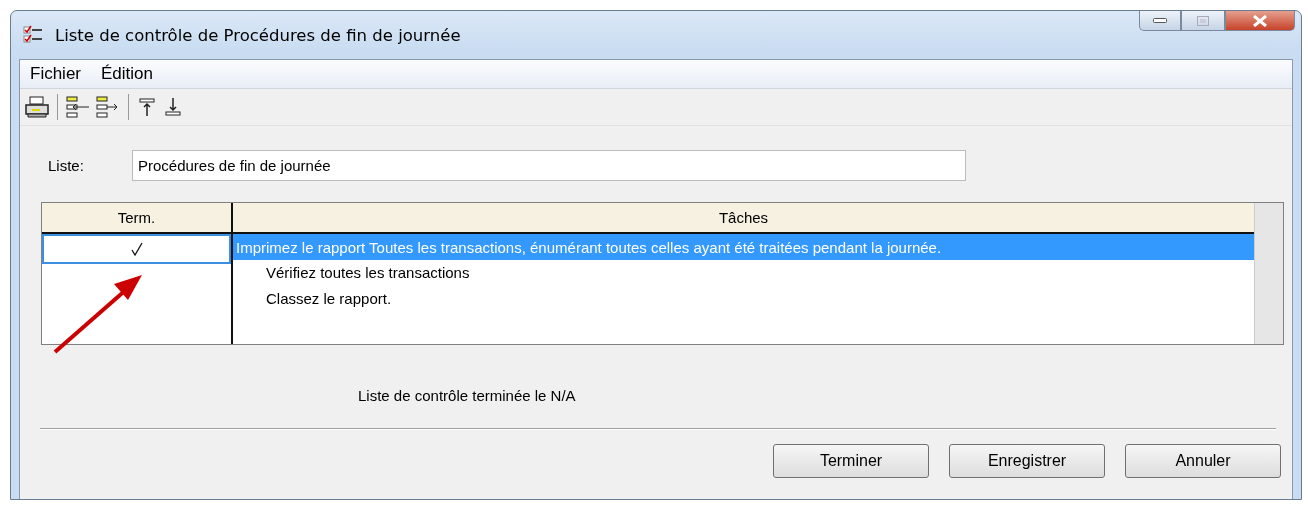  Describe the element at coordinates (329, 299) in the screenshot. I see `task-note: Classez le rapport.` at that location.